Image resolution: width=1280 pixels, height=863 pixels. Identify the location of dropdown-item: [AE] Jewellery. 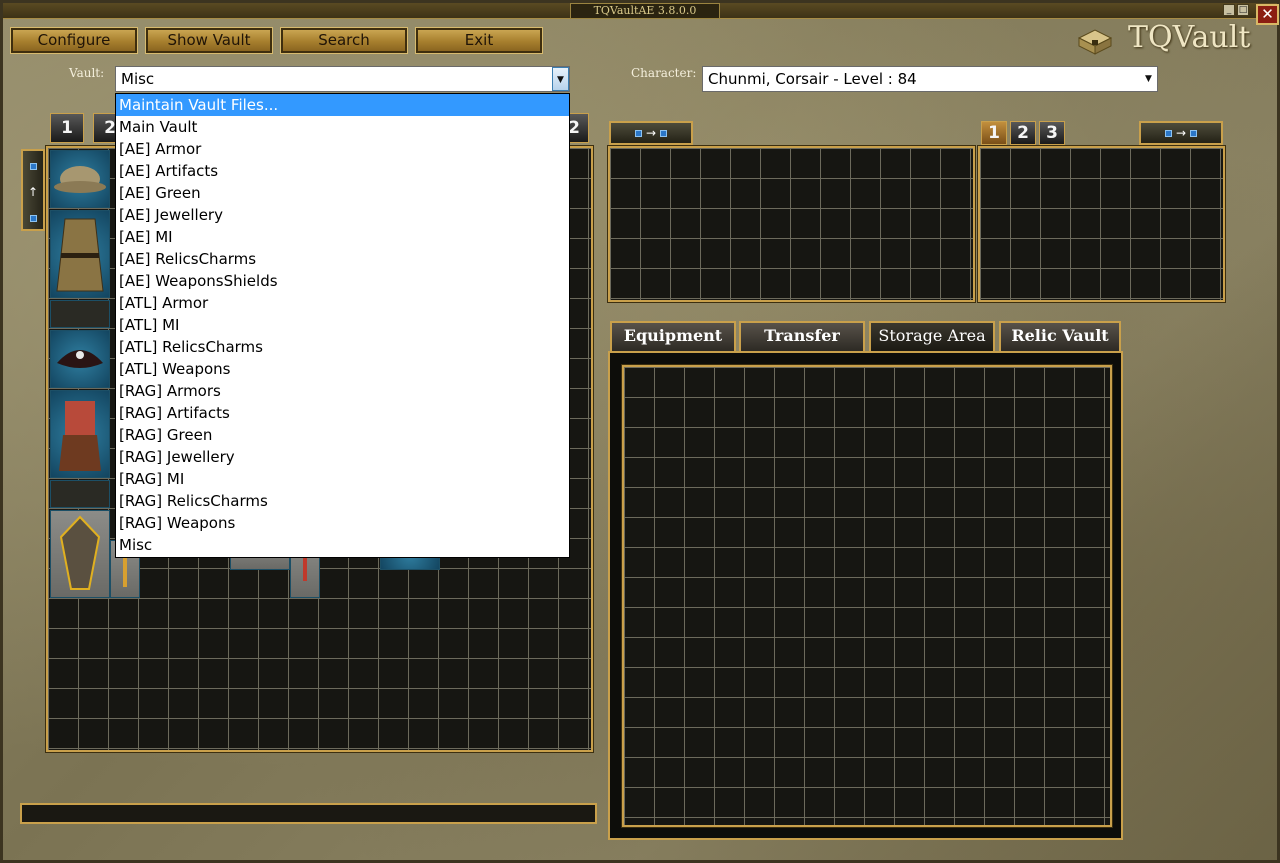
(342, 215).